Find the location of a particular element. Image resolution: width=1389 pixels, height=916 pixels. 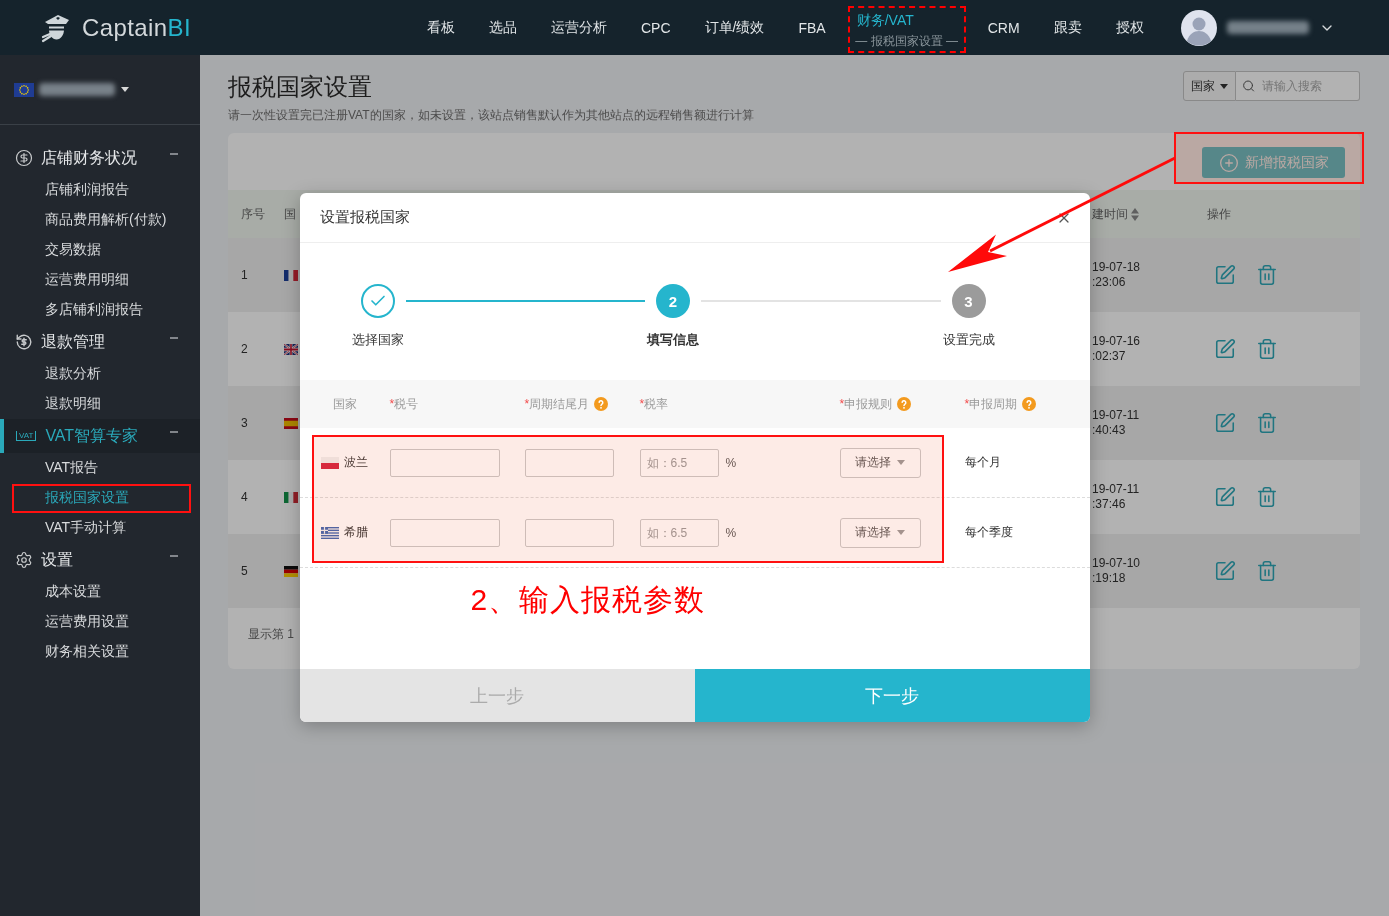

dollar-icon is located at coordinates (24, 158).